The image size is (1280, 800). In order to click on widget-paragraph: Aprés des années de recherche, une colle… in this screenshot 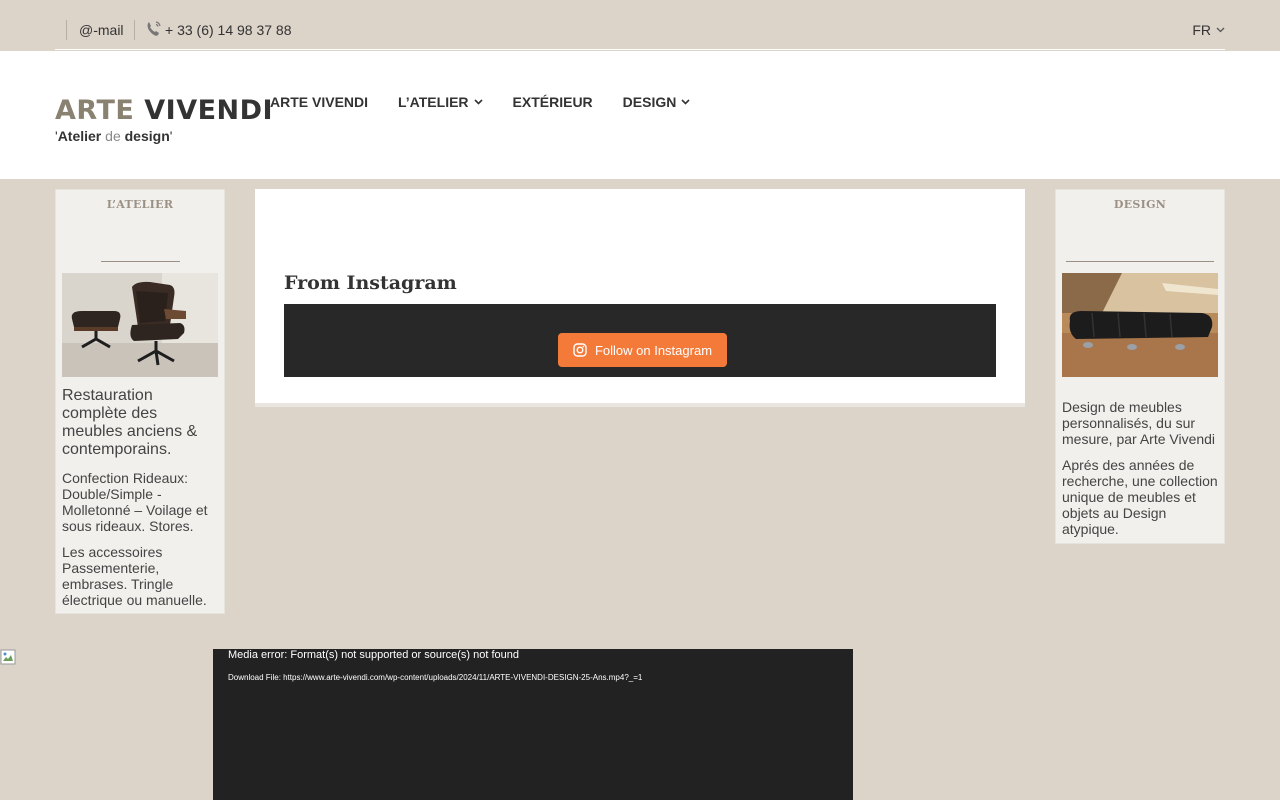, I will do `click(1140, 497)`.